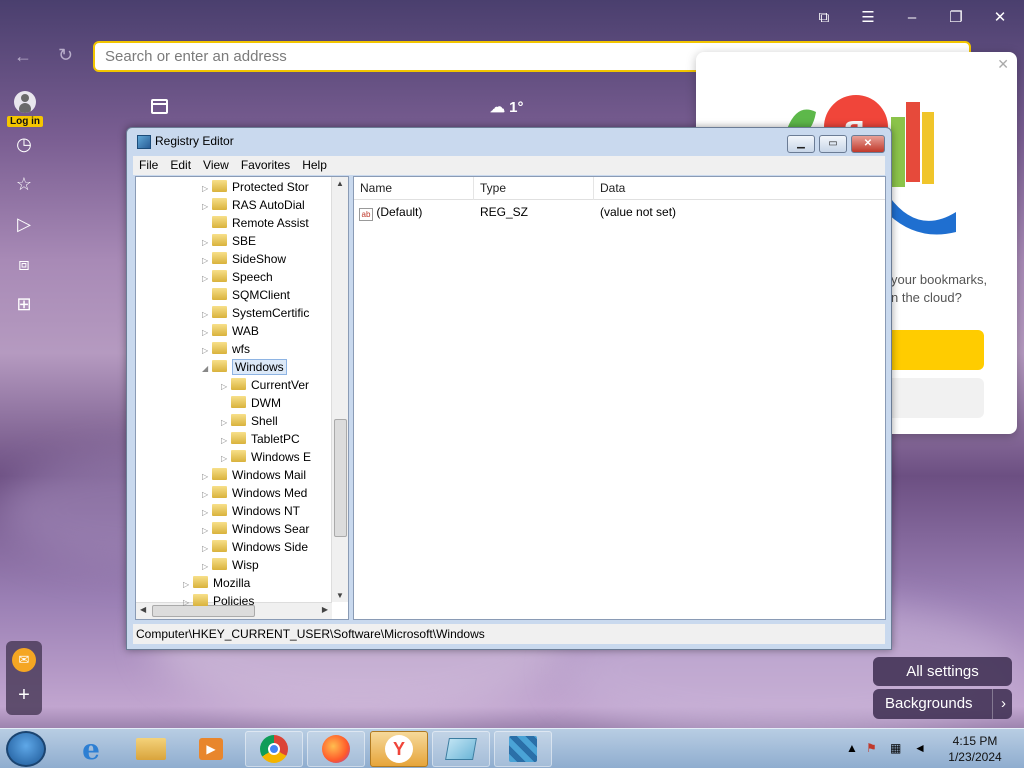  I want to click on reg-close-button: ✕, so click(868, 144).